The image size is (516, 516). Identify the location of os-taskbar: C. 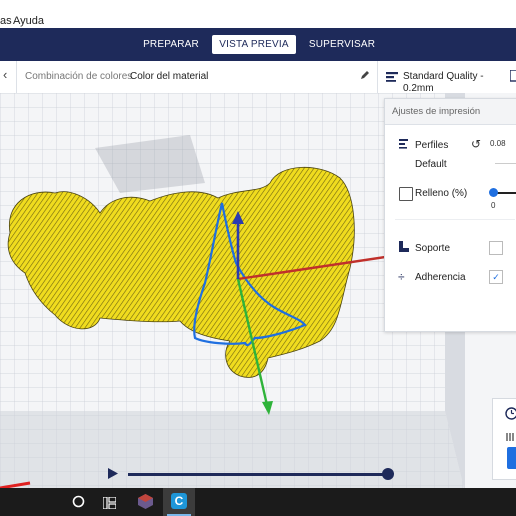
(258, 502).